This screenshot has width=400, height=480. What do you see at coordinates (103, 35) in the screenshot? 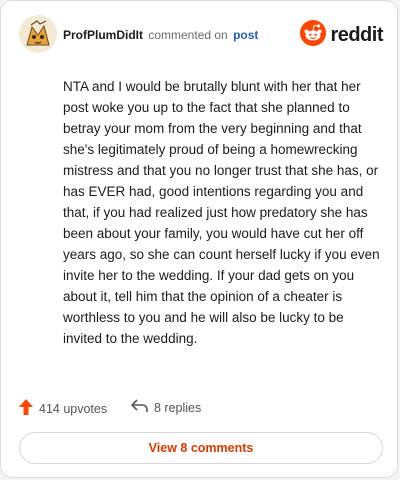
I see `username-link: ProfPlumDidIt` at bounding box center [103, 35].